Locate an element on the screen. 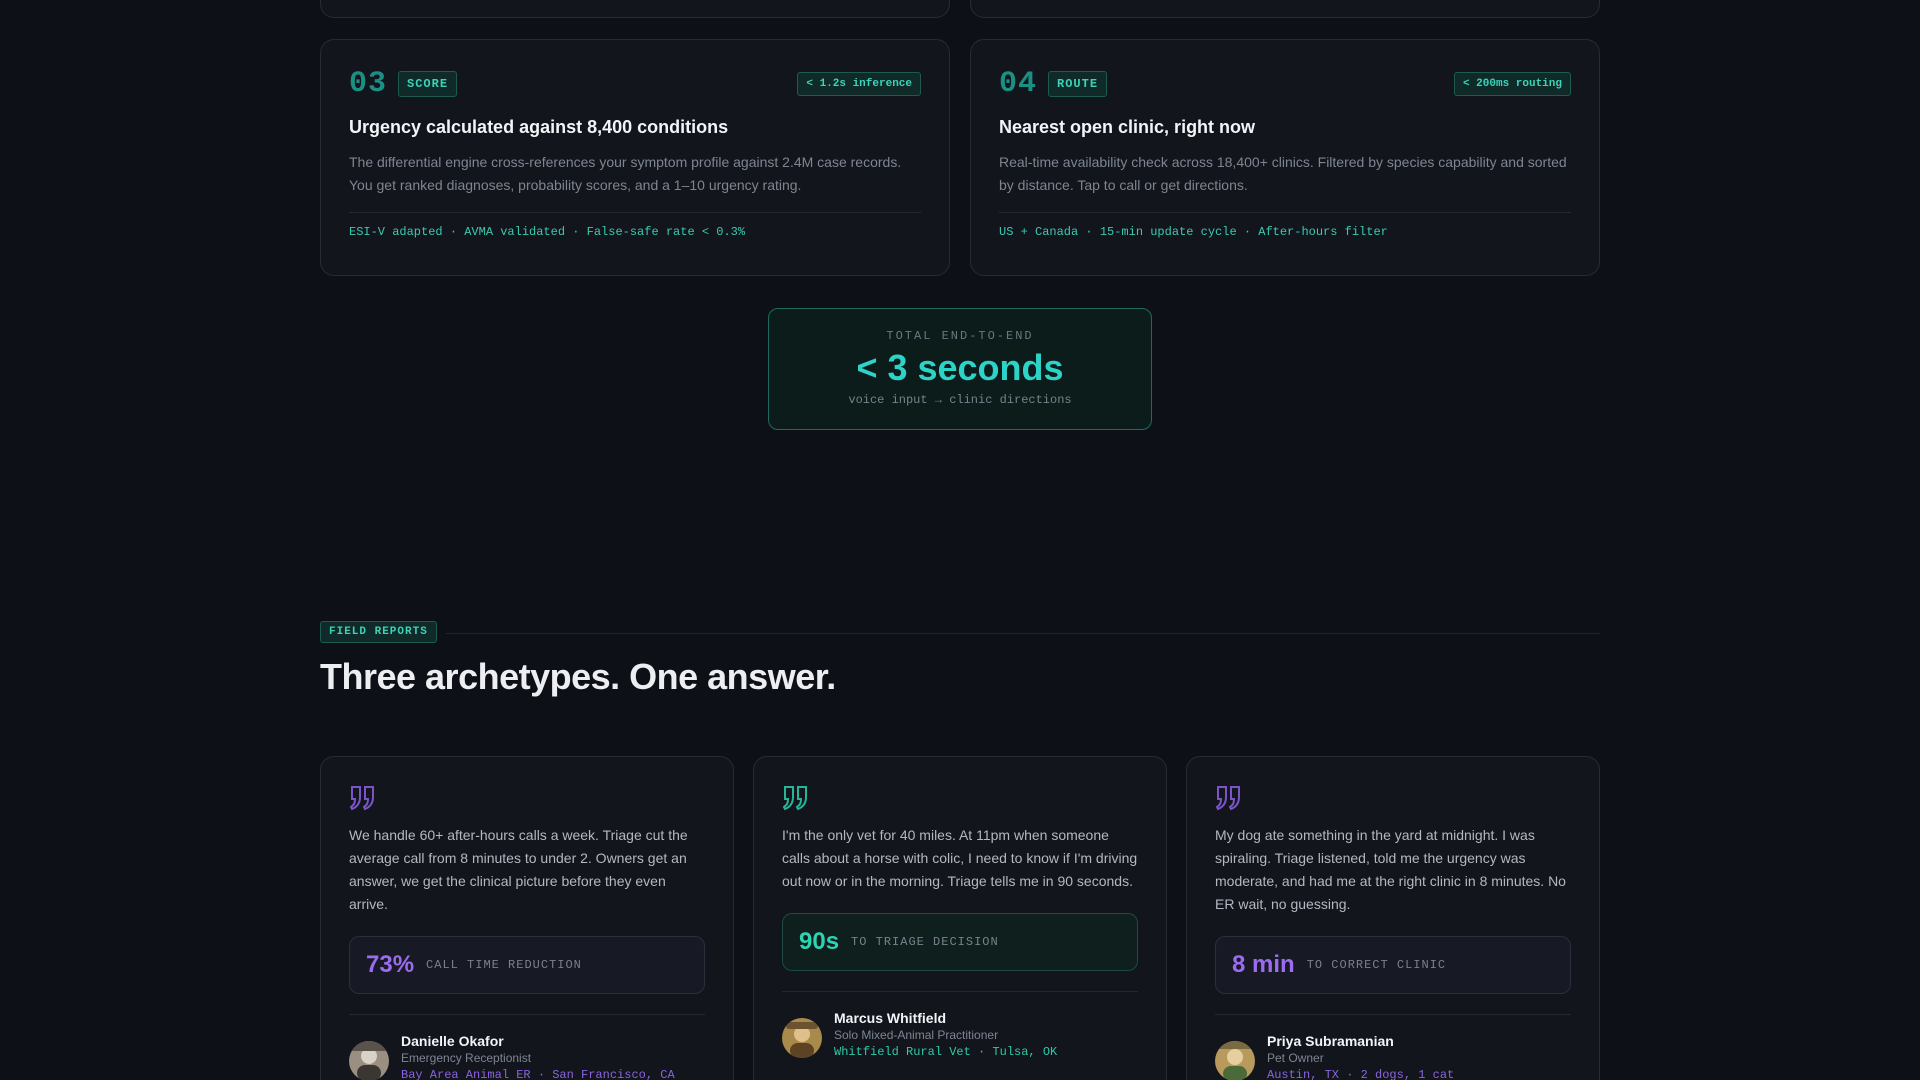 This screenshot has width=1920, height=1080. step-number: 04 is located at coordinates (1018, 84).